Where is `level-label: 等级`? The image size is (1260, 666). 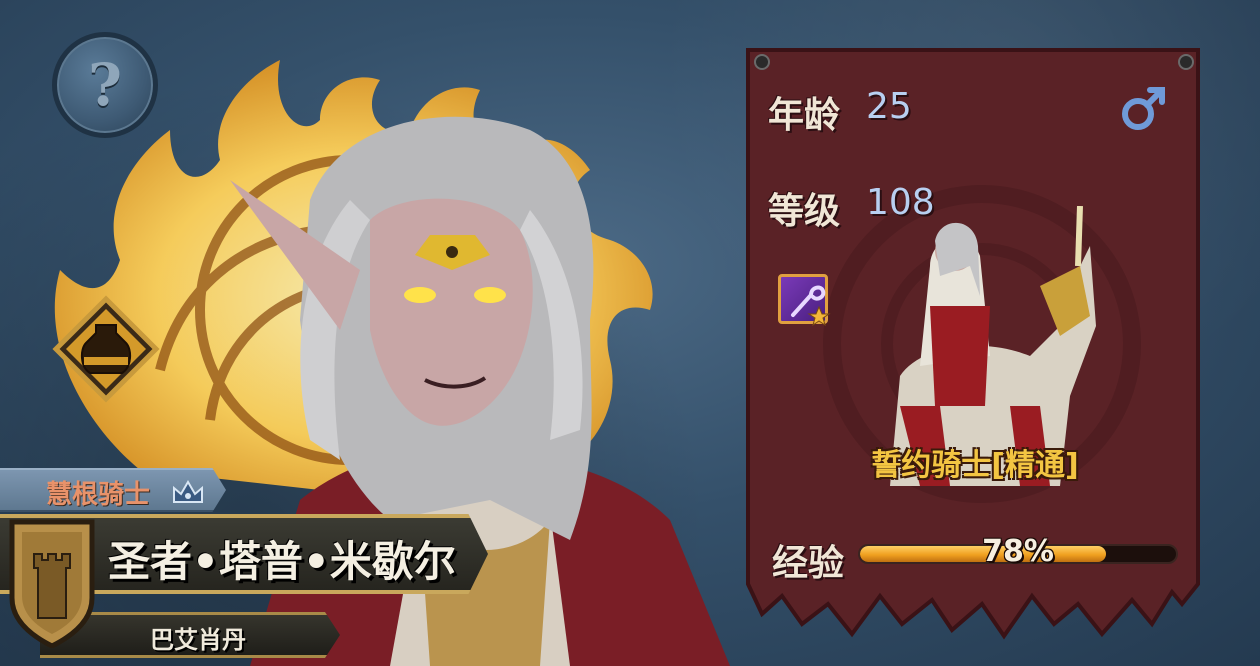
level-label: 等级 is located at coordinates (804, 211).